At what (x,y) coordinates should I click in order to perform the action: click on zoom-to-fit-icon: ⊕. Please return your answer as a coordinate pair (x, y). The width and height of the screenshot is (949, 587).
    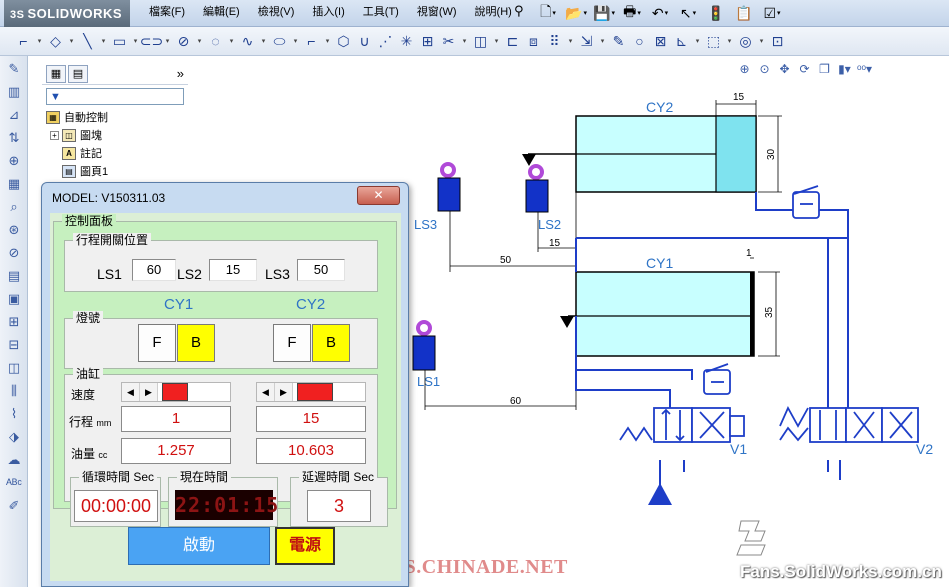
    Looking at the image, I should click on (744, 68).